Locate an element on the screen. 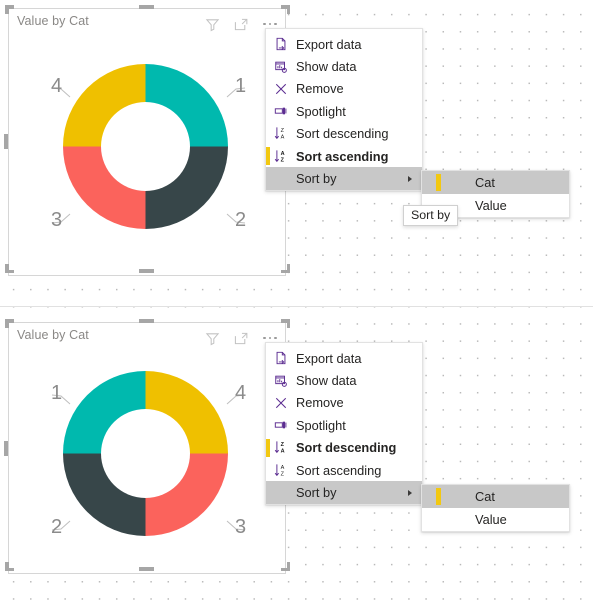 This screenshot has height=609, width=593. context-submenu-bottom: Cat Value is located at coordinates (495, 508).